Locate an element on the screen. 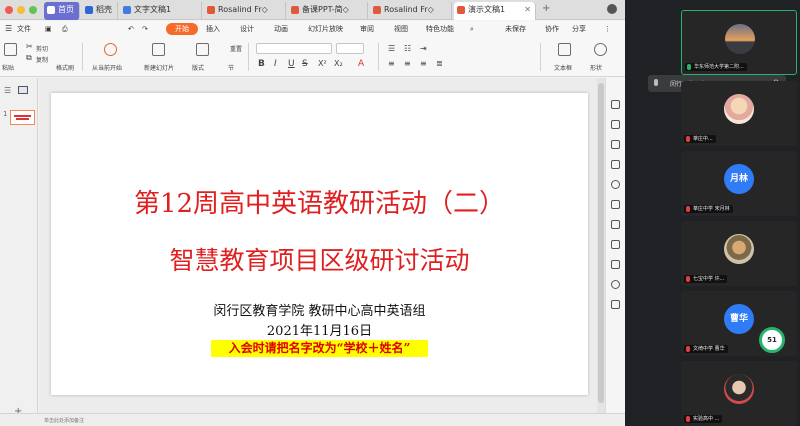  superscript-icon: X² is located at coordinates (322, 63).